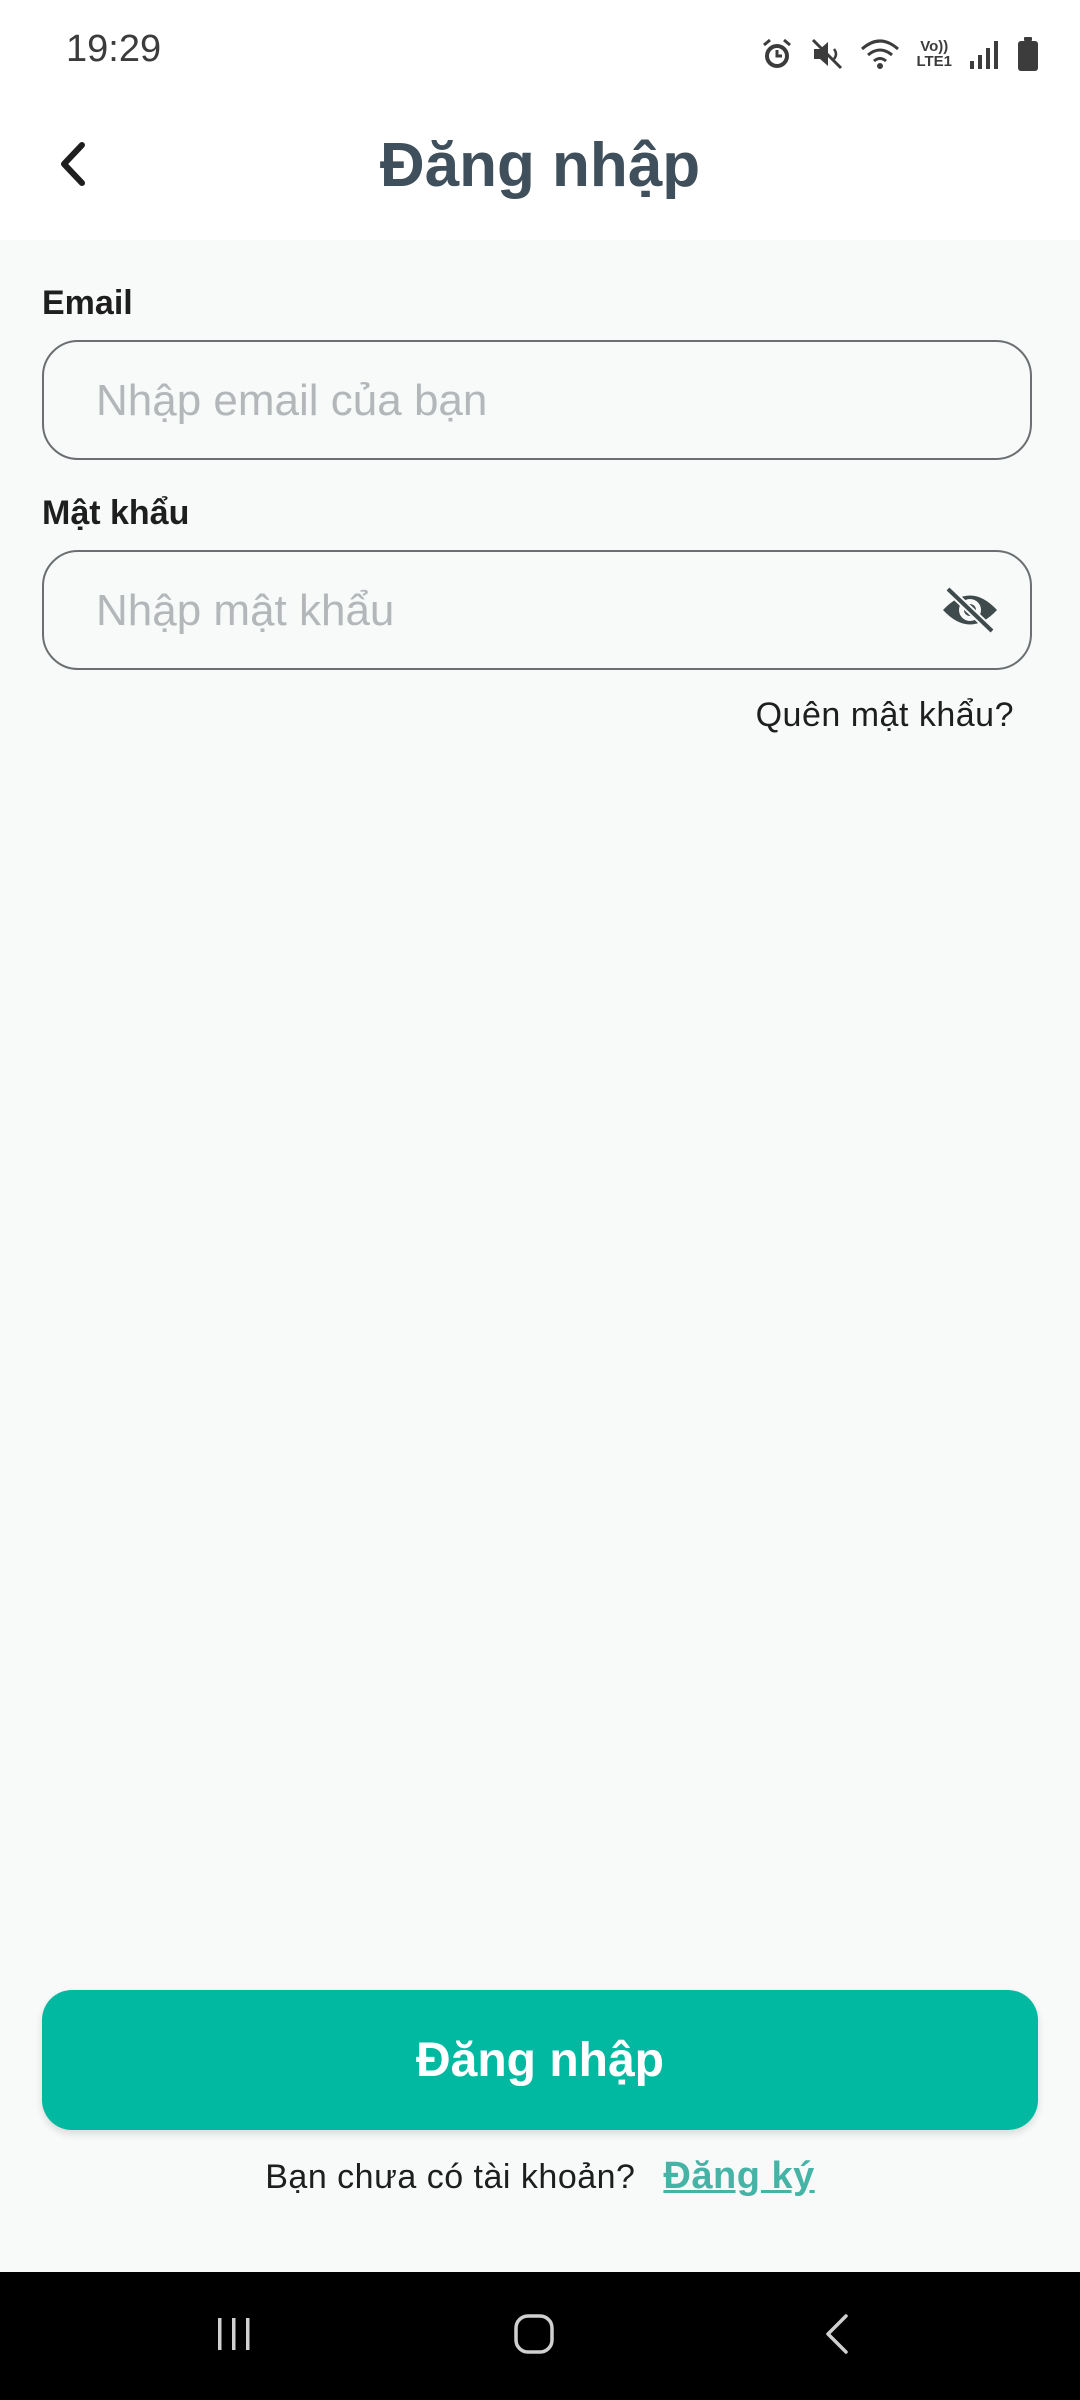  Describe the element at coordinates (114, 49) in the screenshot. I see `status-time: 19:29` at that location.